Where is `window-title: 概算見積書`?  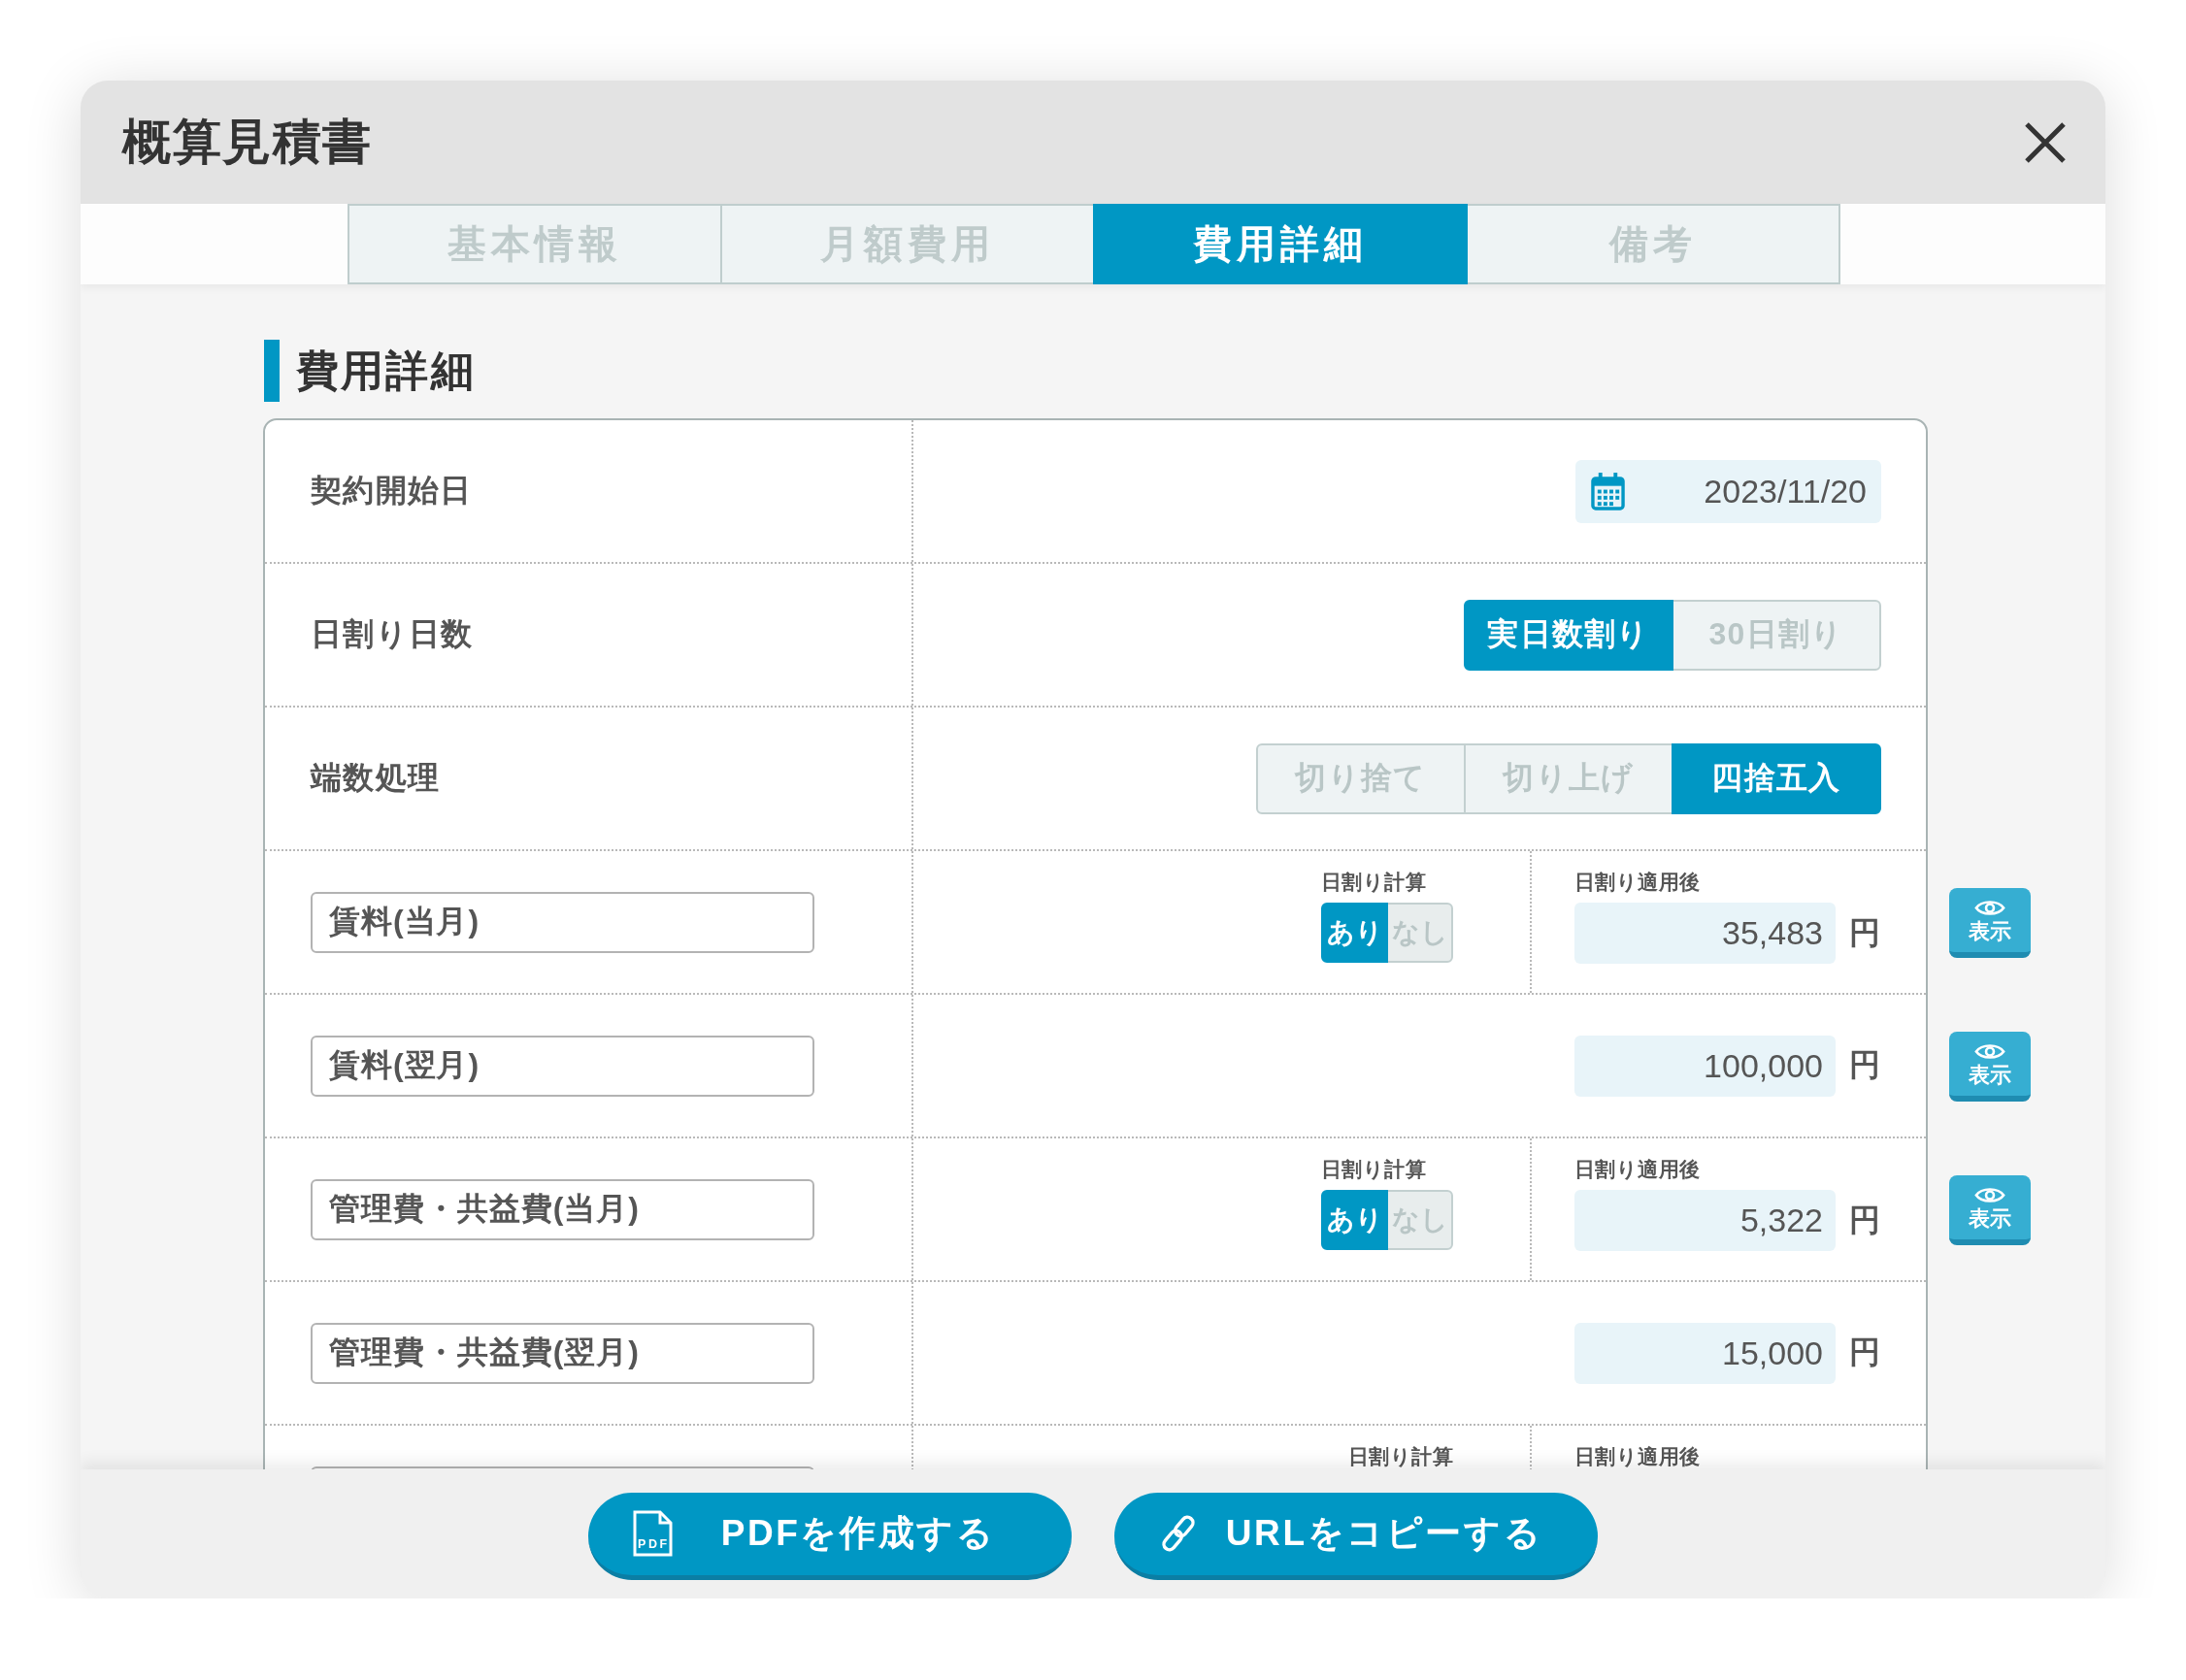 window-title: 概算見積書 is located at coordinates (248, 142).